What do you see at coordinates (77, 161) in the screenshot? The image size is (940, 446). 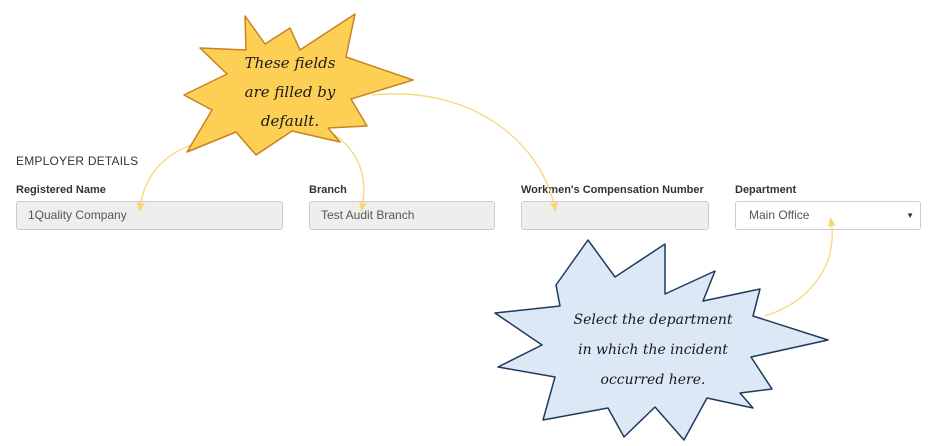 I see `section-title: EMPLOYER DETAILS` at bounding box center [77, 161].